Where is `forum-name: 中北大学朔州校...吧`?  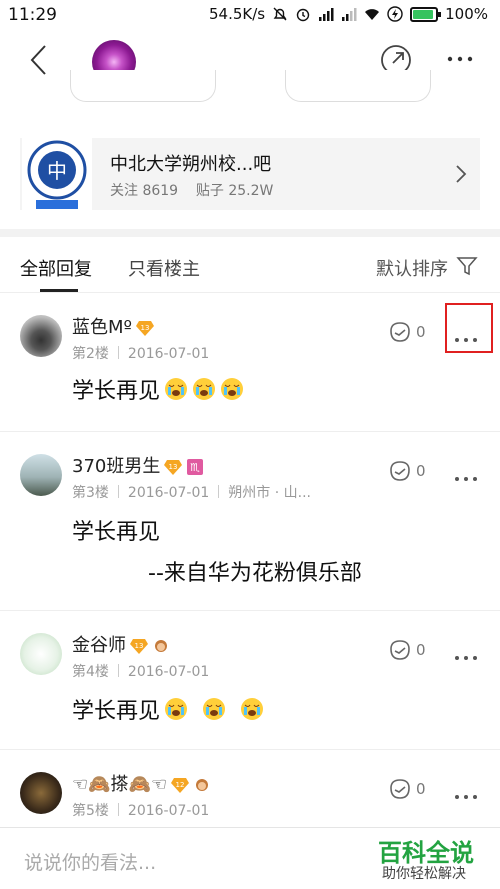 forum-name: 中北大学朔州校...吧 is located at coordinates (191, 164).